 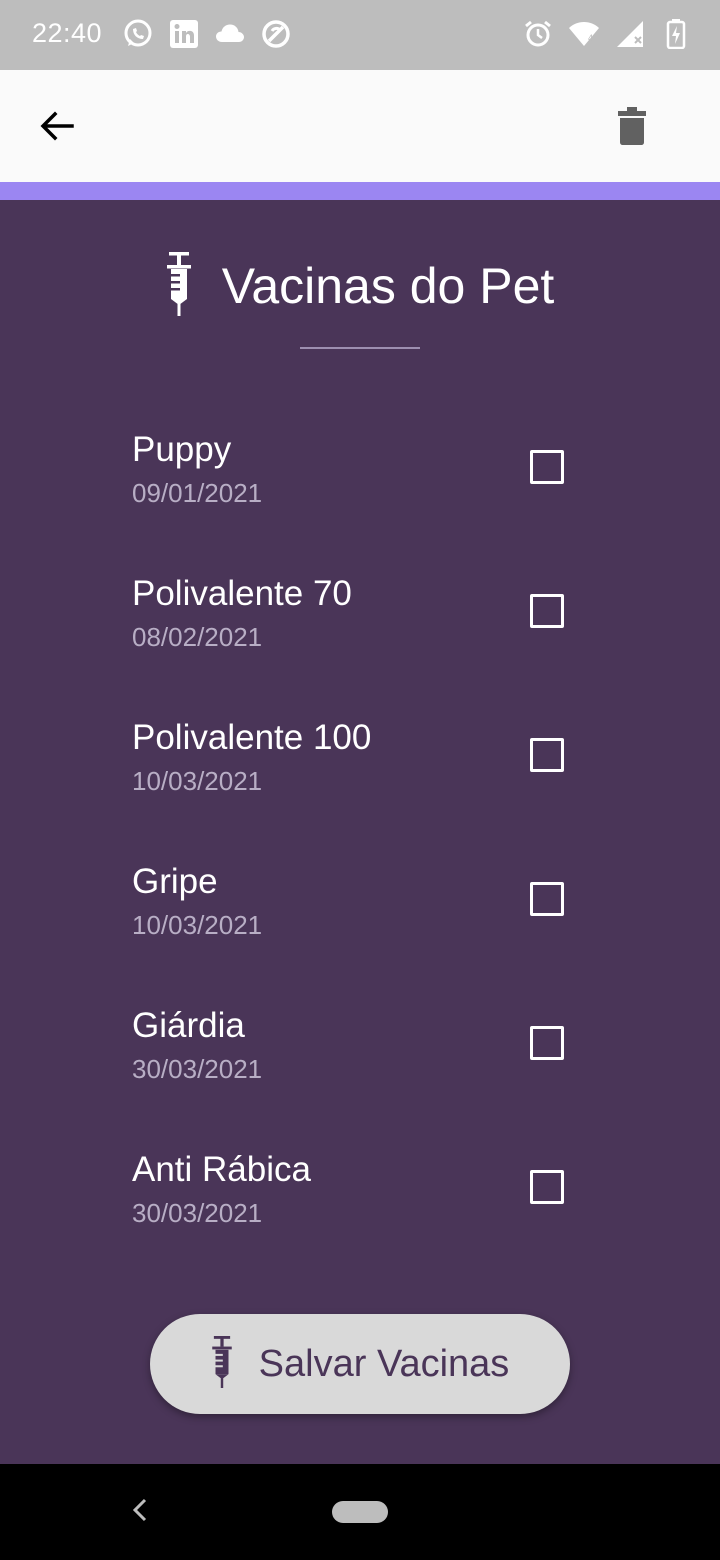 What do you see at coordinates (362, 768) in the screenshot?
I see `list-item: Polivalente 100 10/03/2021` at bounding box center [362, 768].